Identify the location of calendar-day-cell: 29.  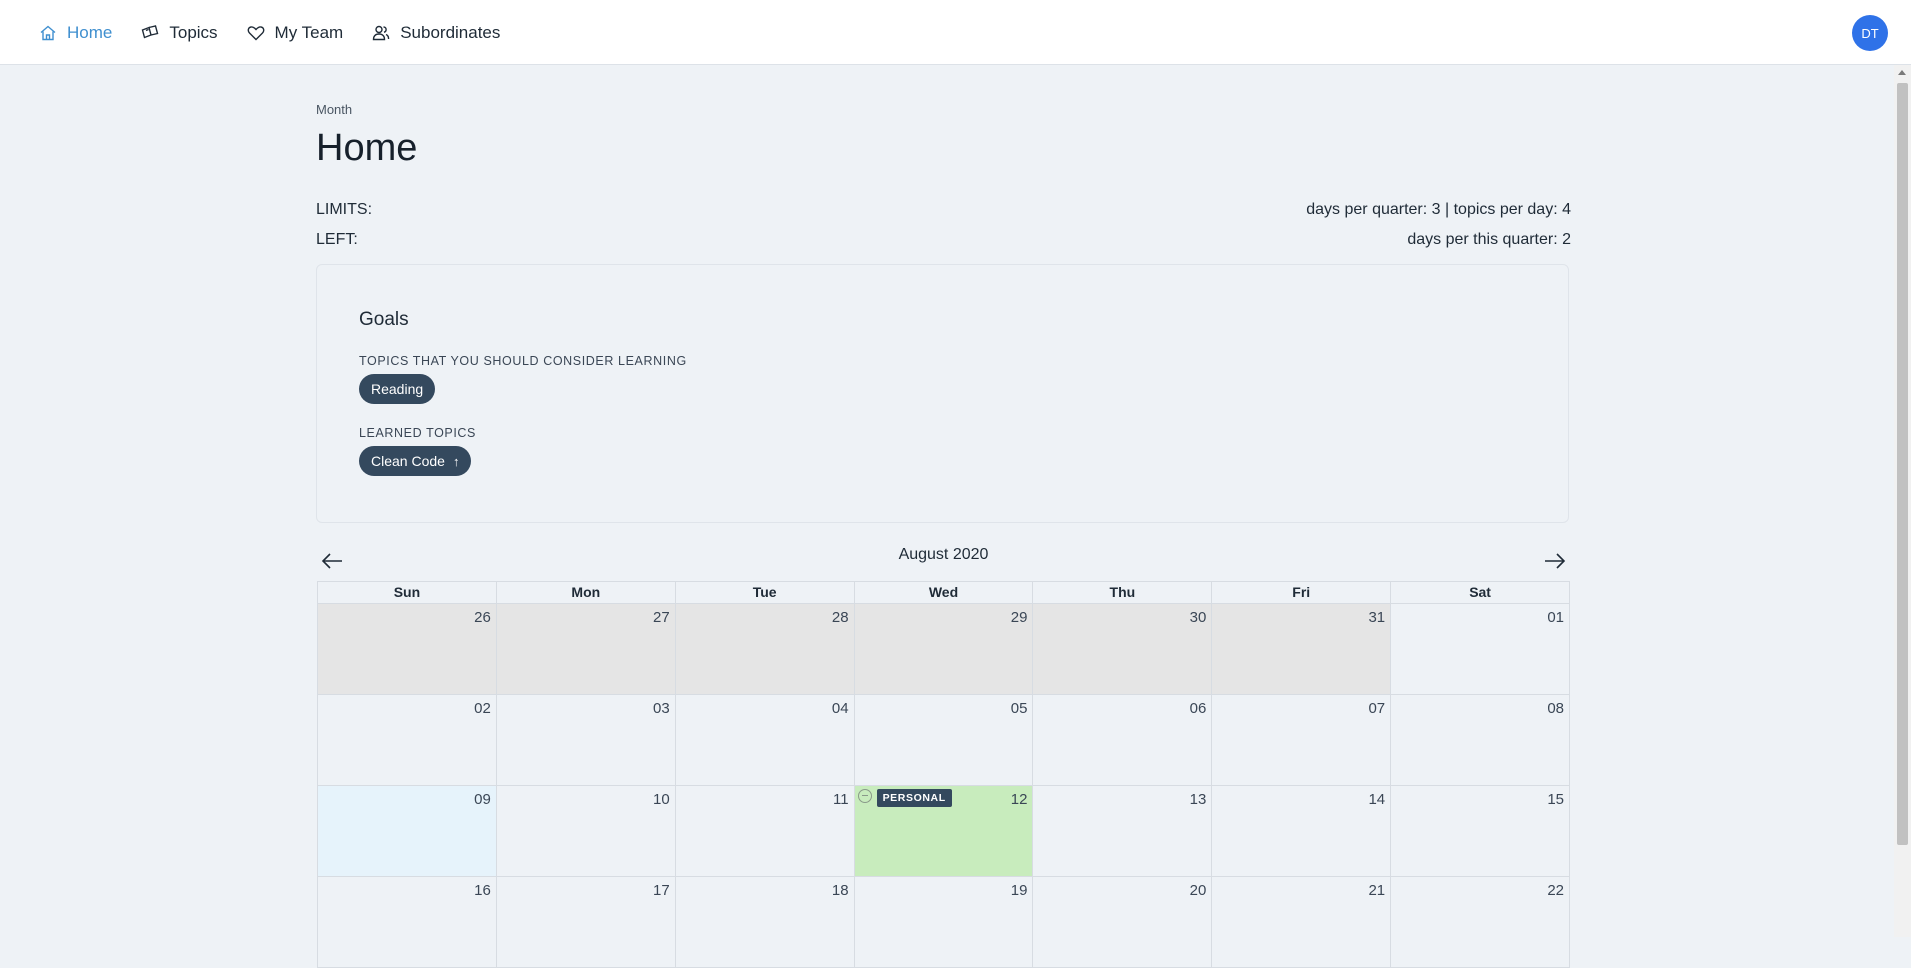
(944, 649).